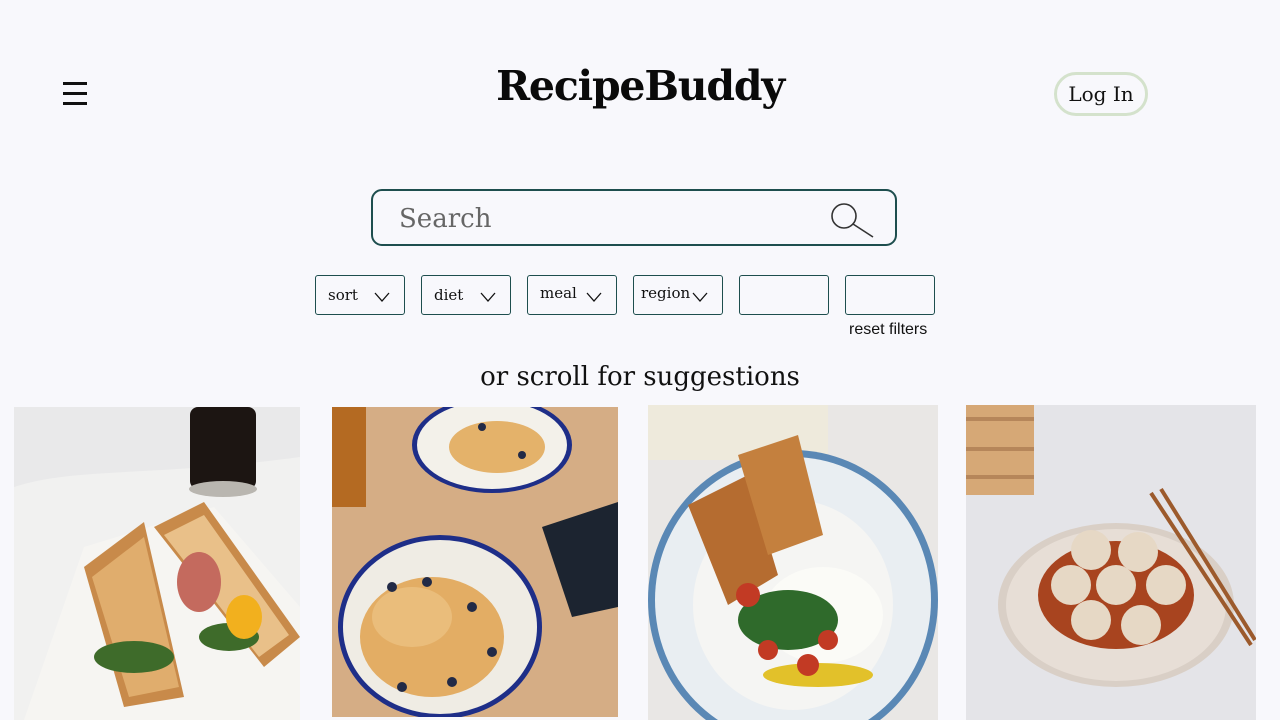 This screenshot has width=1280, height=720. I want to click on search-icon, so click(852, 220).